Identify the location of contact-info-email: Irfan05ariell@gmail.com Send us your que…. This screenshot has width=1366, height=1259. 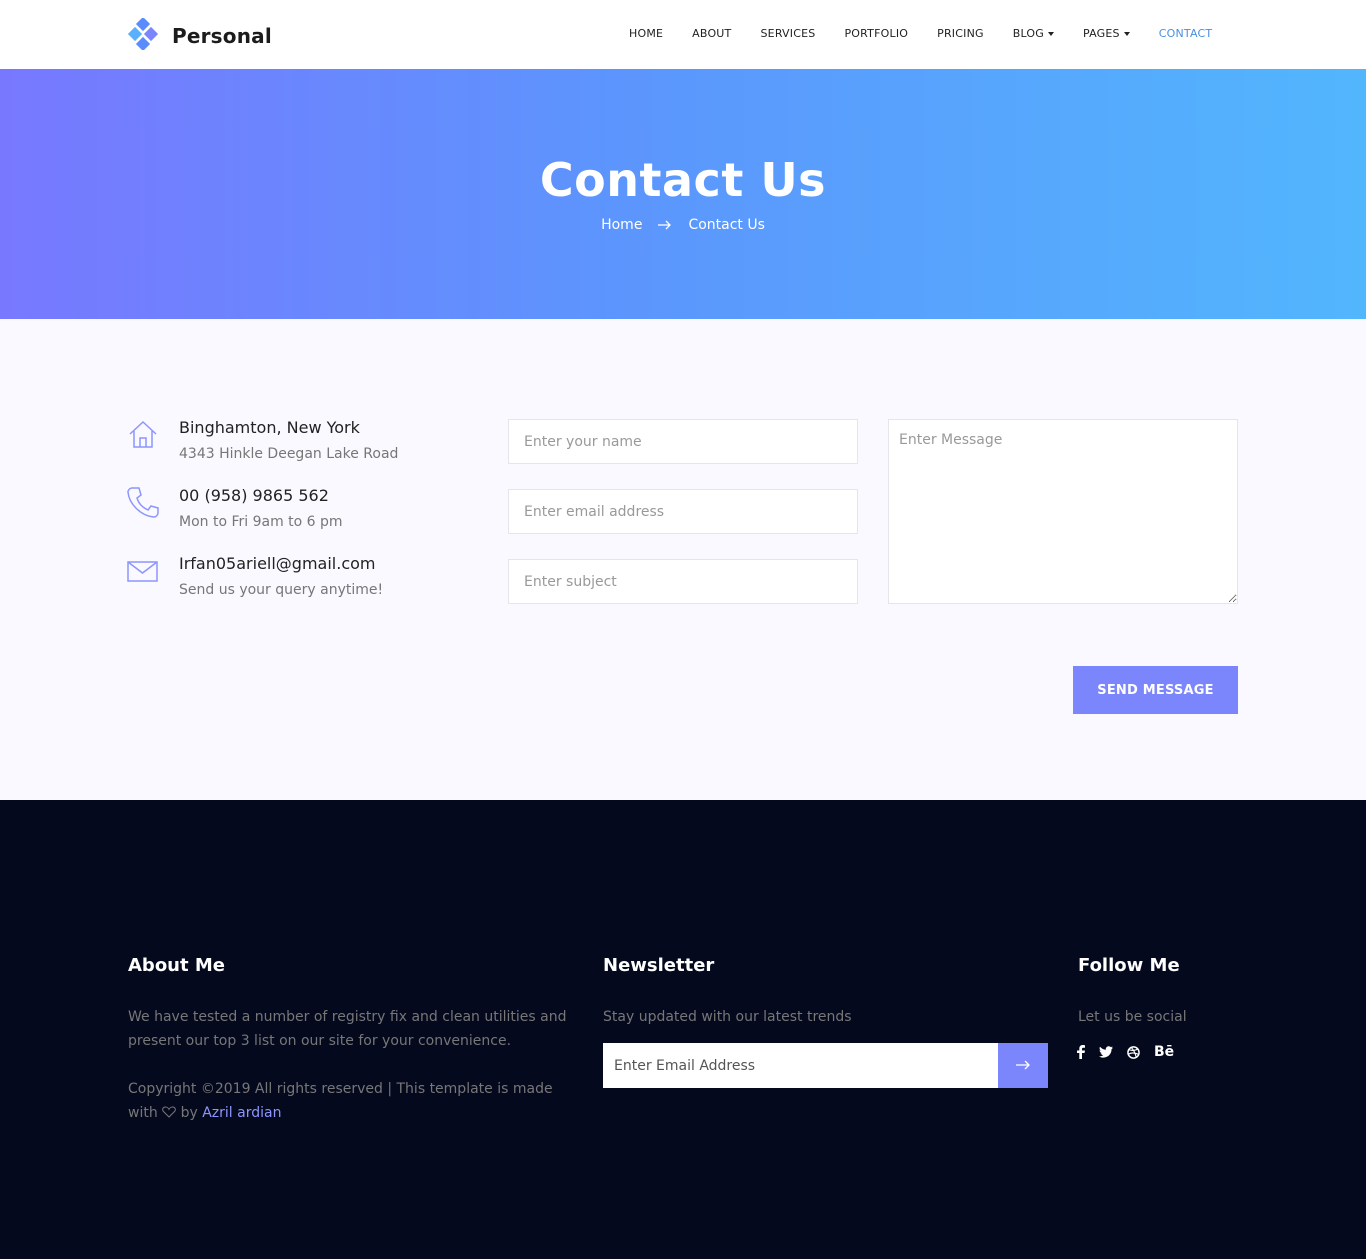
(307, 584).